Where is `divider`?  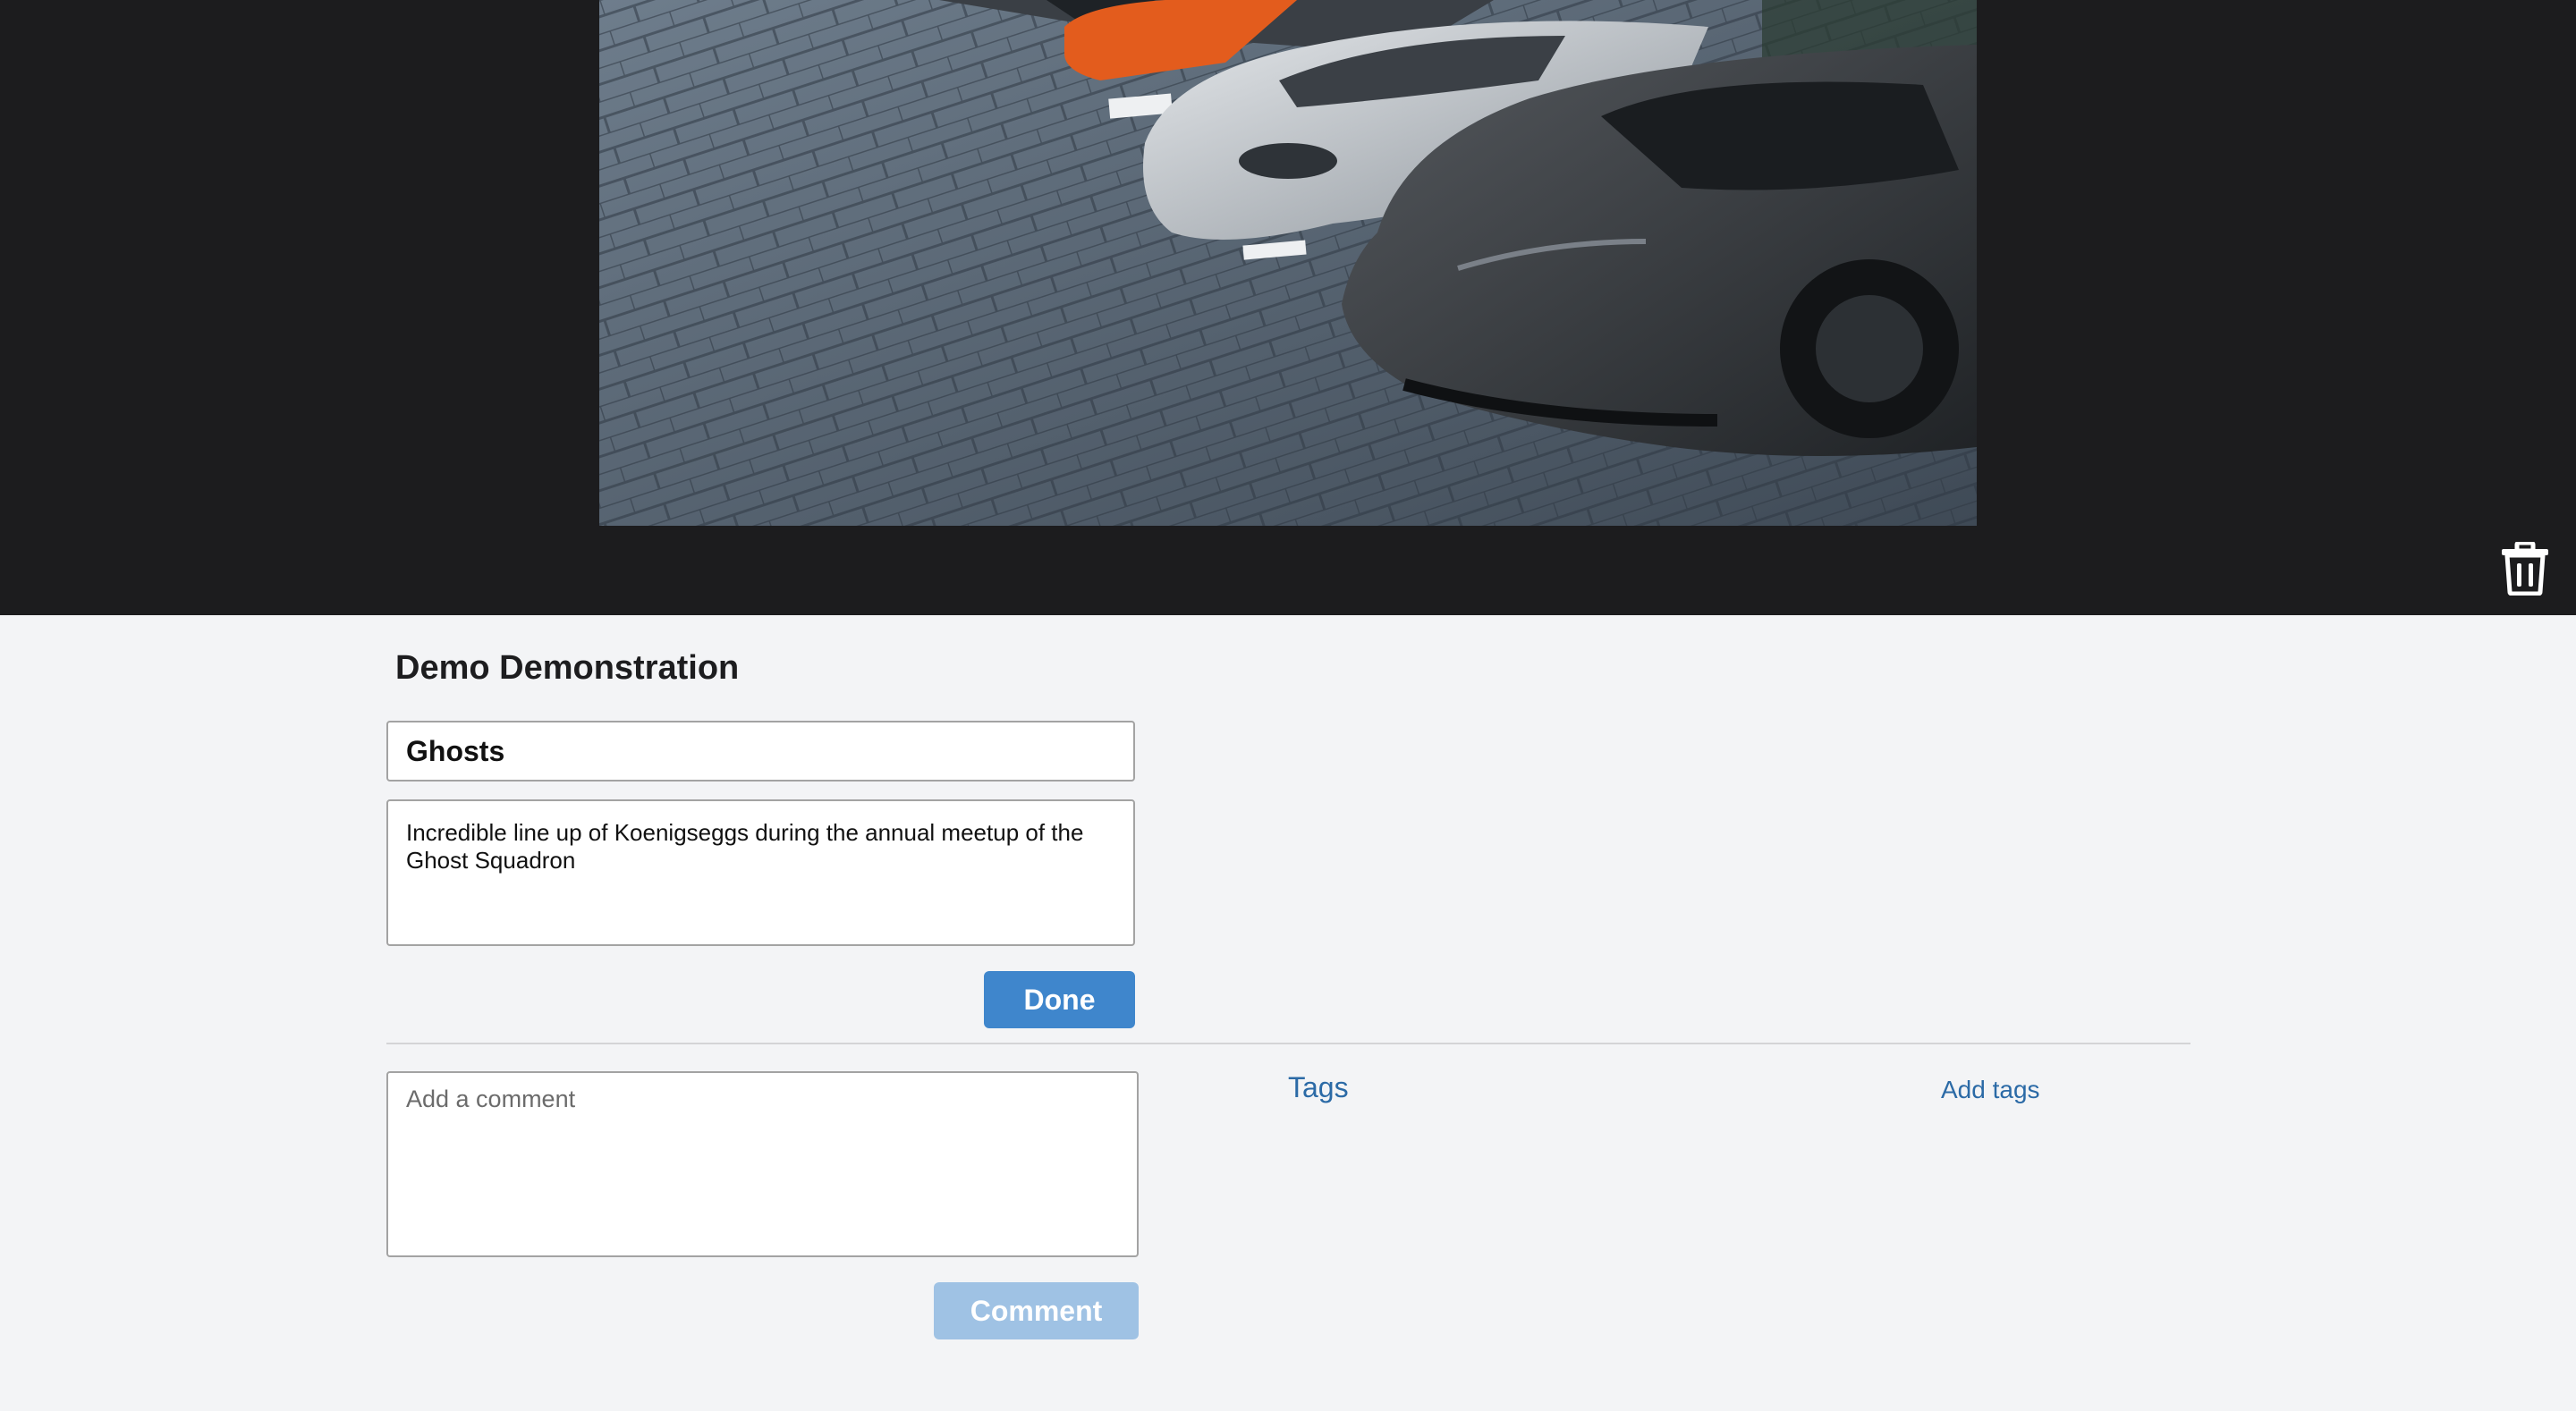
divider is located at coordinates (1288, 1043).